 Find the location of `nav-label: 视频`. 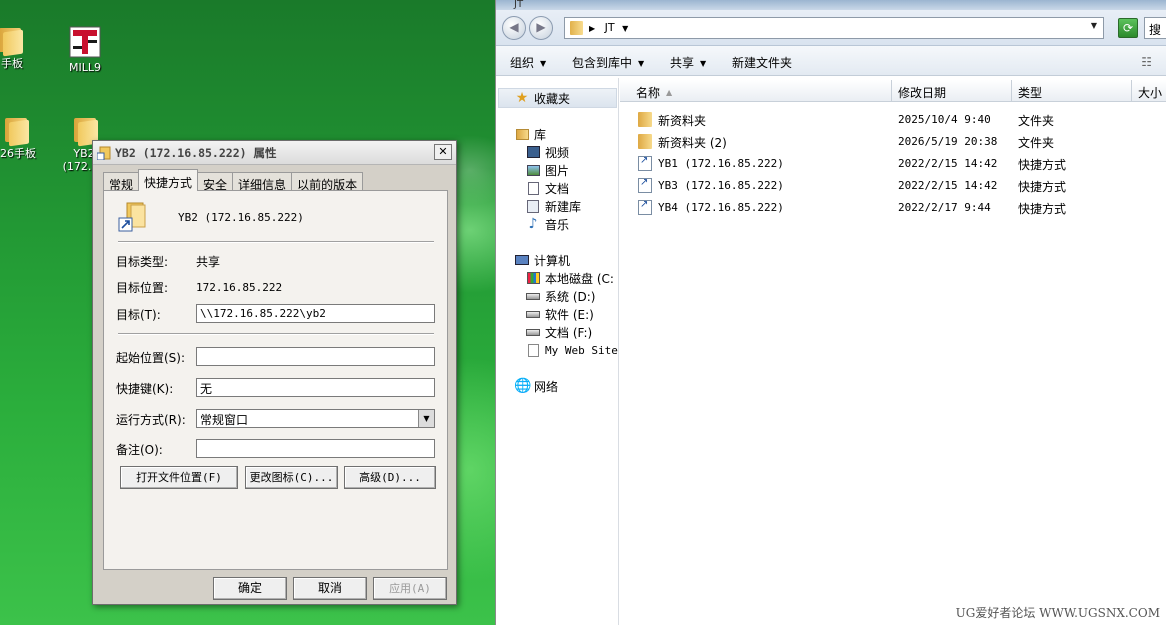

nav-label: 视频 is located at coordinates (557, 152).